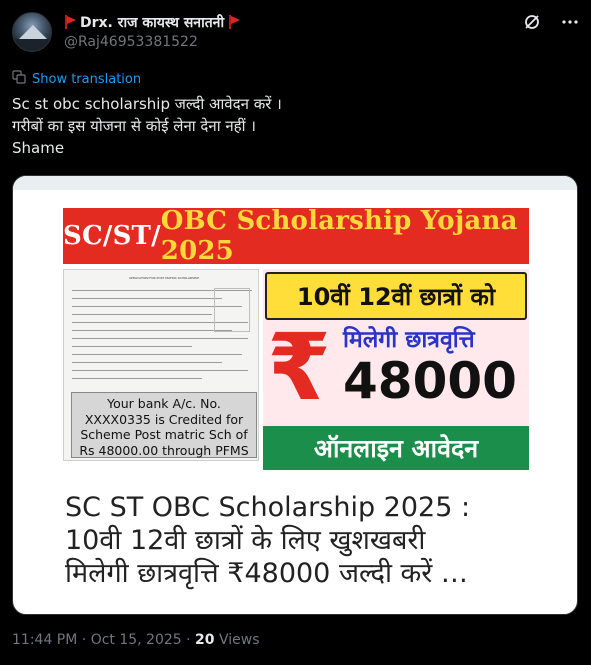 The height and width of the screenshot is (665, 591). I want to click on more-icon, so click(570, 22).